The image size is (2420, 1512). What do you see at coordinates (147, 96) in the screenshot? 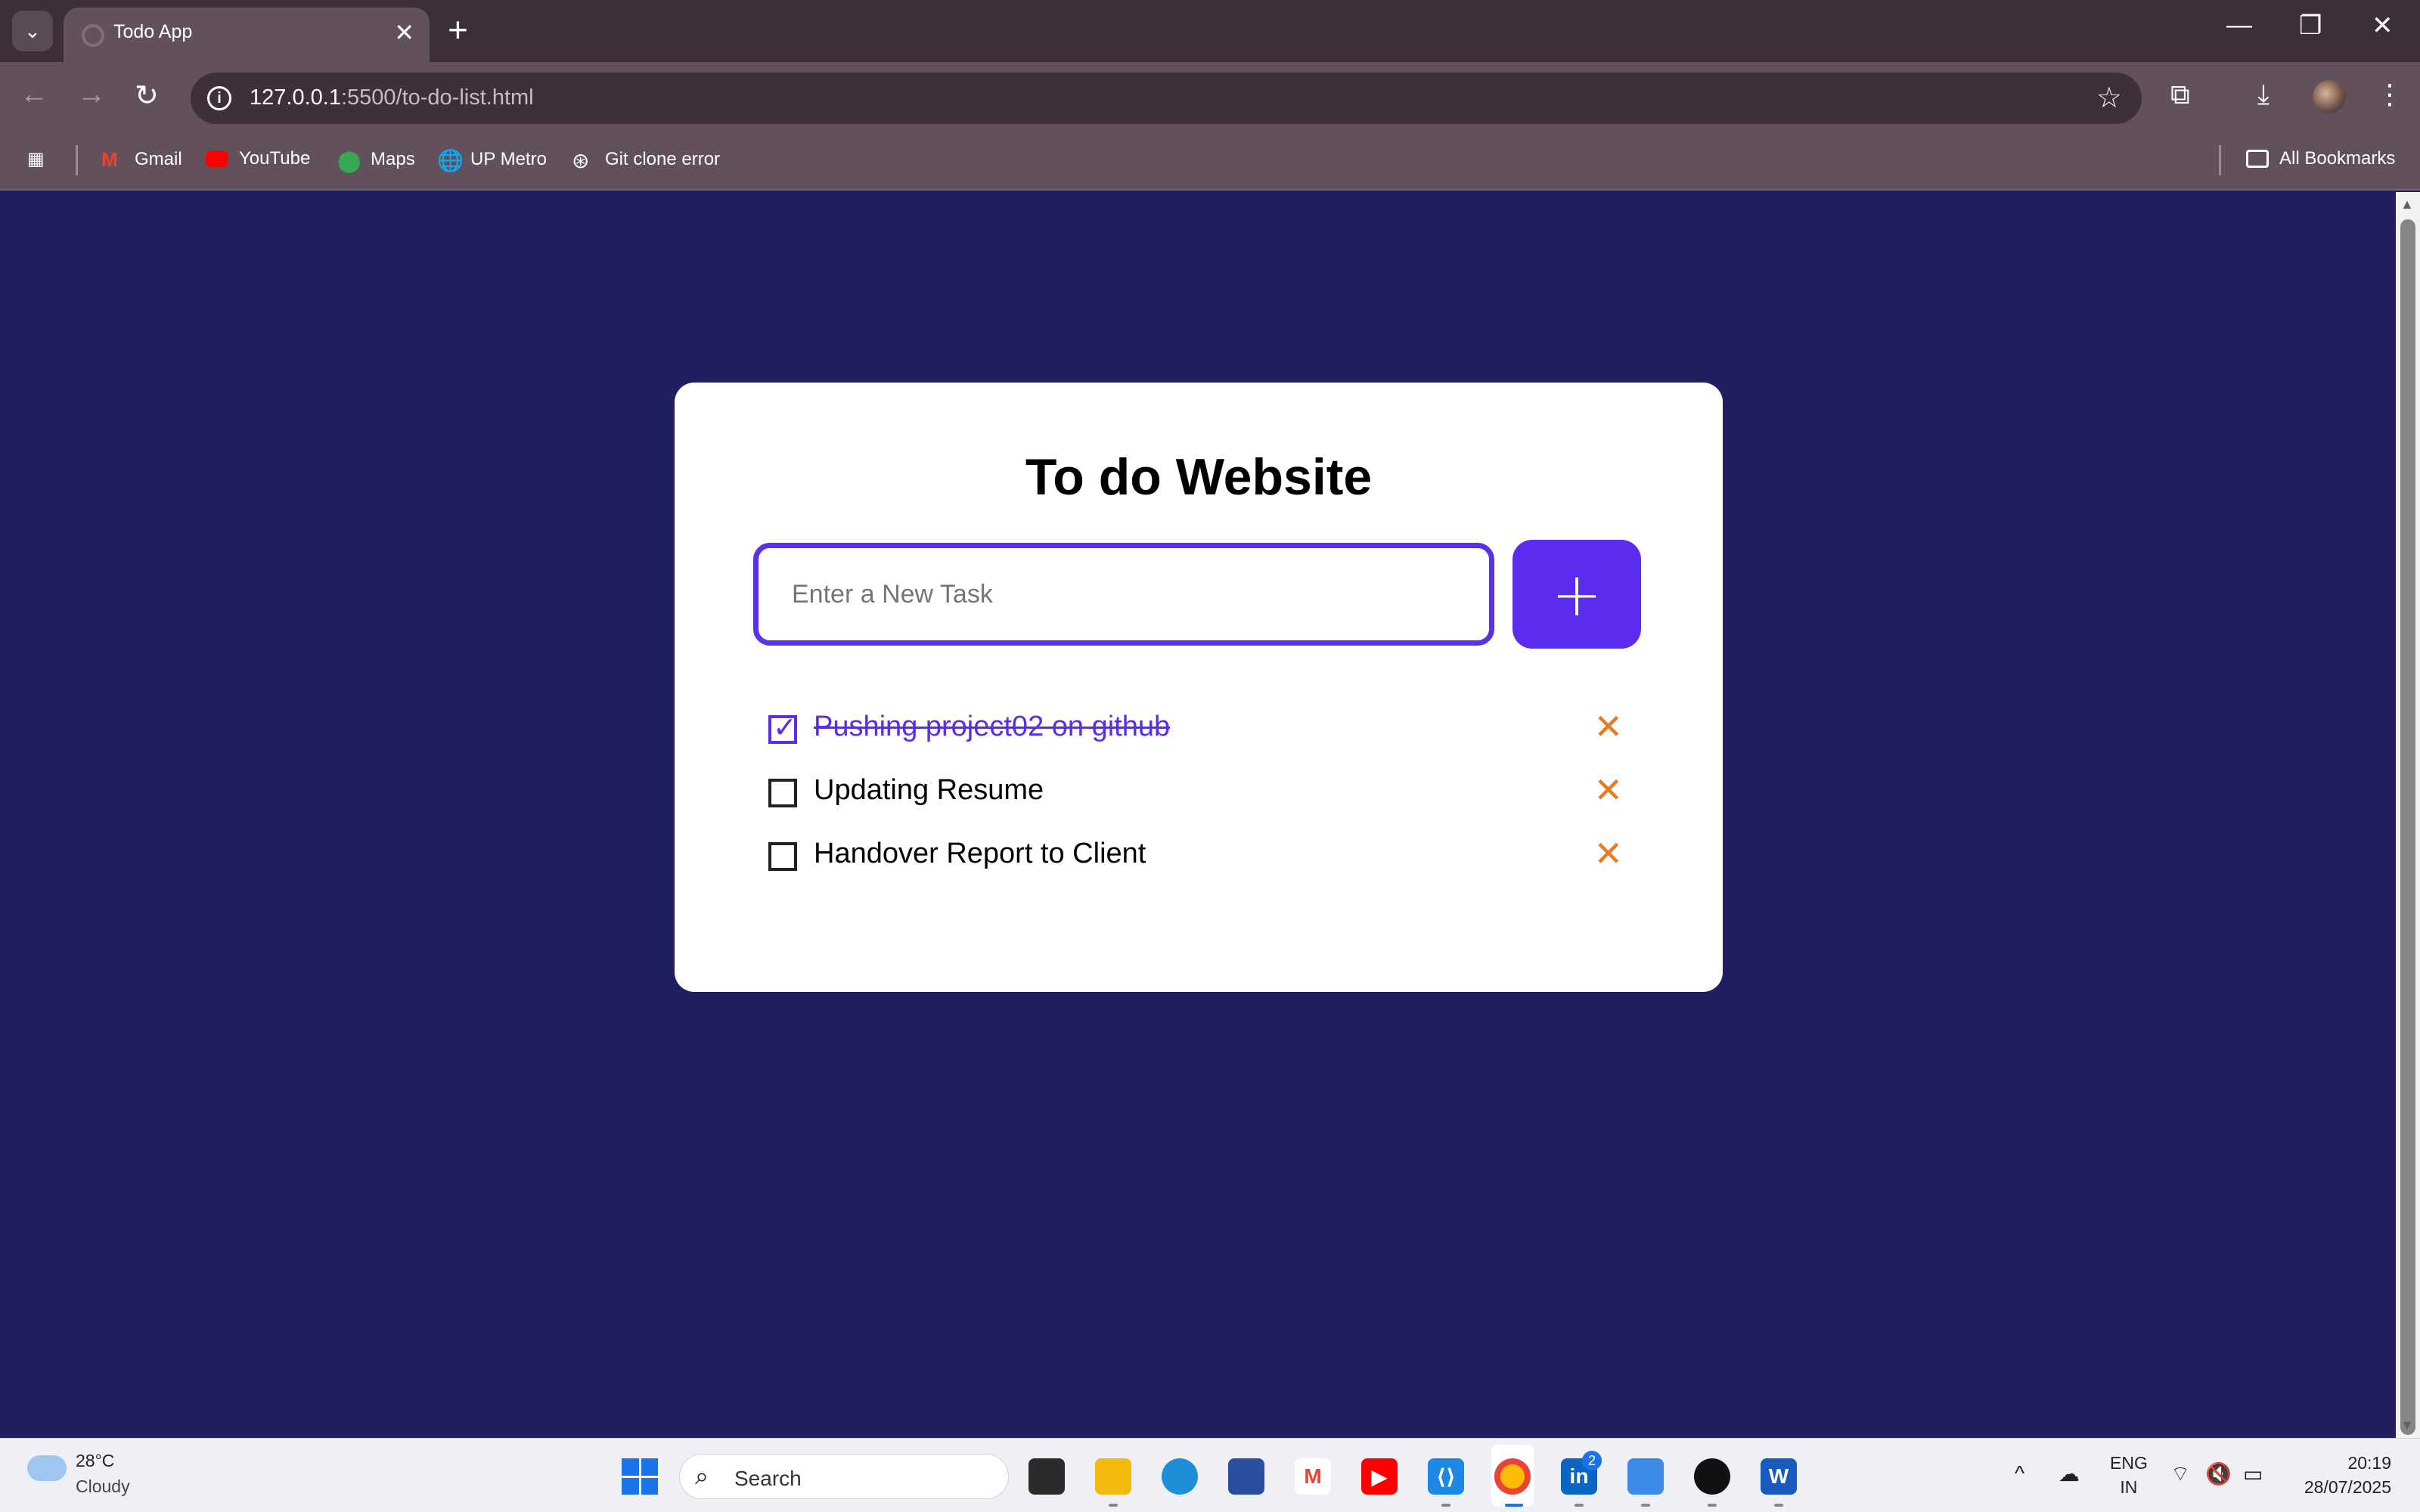
I see `reload-icon: ↻` at bounding box center [147, 96].